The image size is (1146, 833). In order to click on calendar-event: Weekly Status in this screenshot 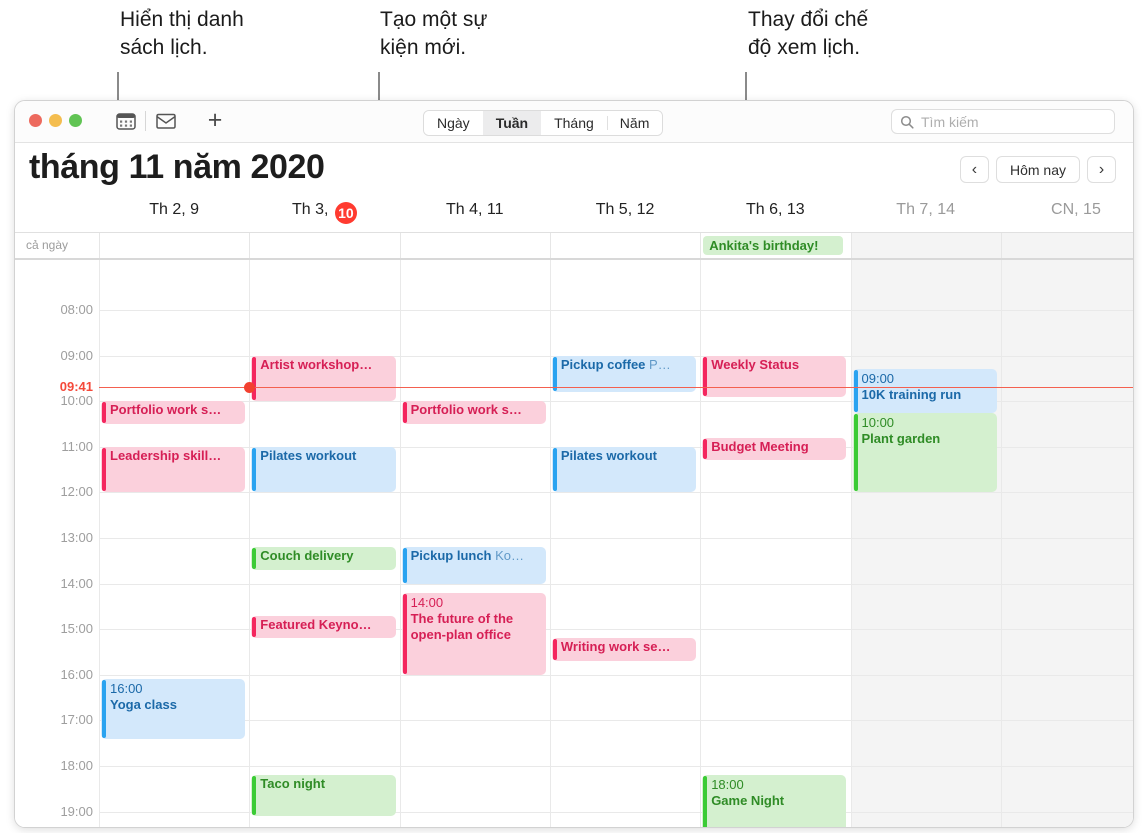, I will do `click(774, 376)`.